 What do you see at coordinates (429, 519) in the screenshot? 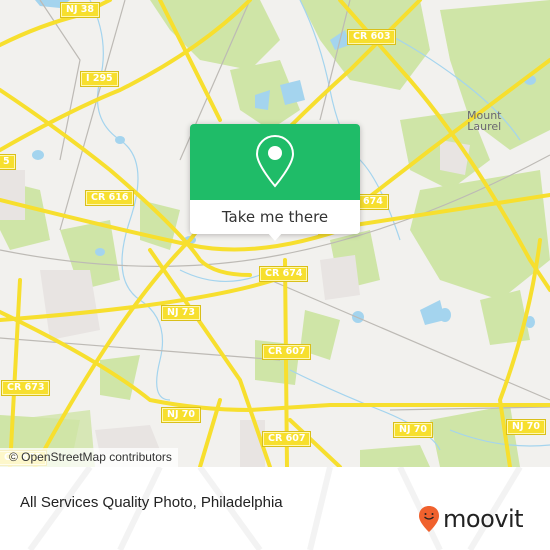
I see `moovit-pin-icon` at bounding box center [429, 519].